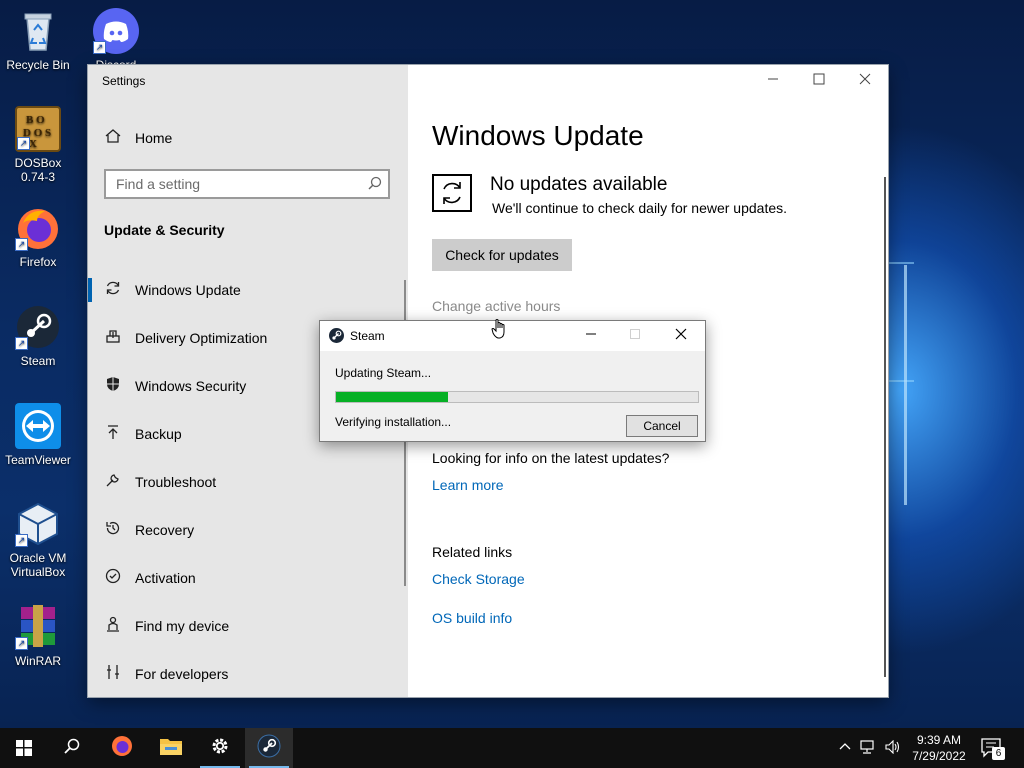  Describe the element at coordinates (845, 748) in the screenshot. I see `chevron-up-icon` at that location.